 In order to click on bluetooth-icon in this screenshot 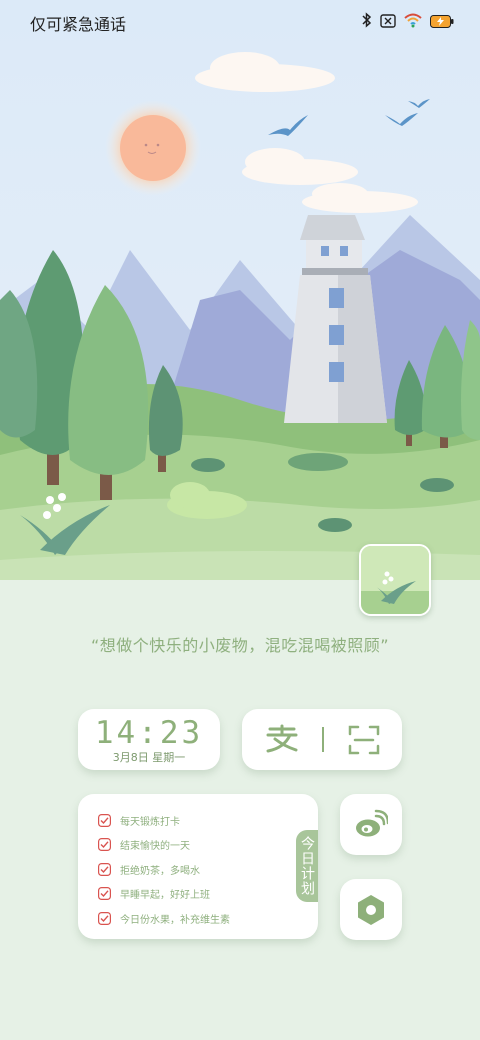, I will do `click(367, 22)`.